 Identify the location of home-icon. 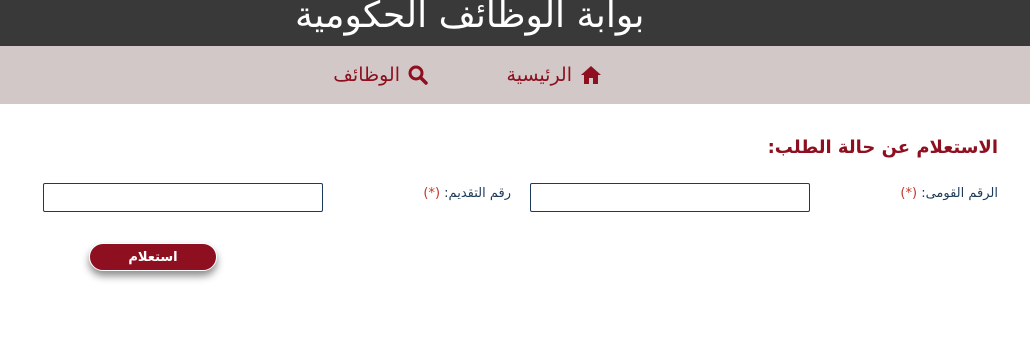
(591, 75).